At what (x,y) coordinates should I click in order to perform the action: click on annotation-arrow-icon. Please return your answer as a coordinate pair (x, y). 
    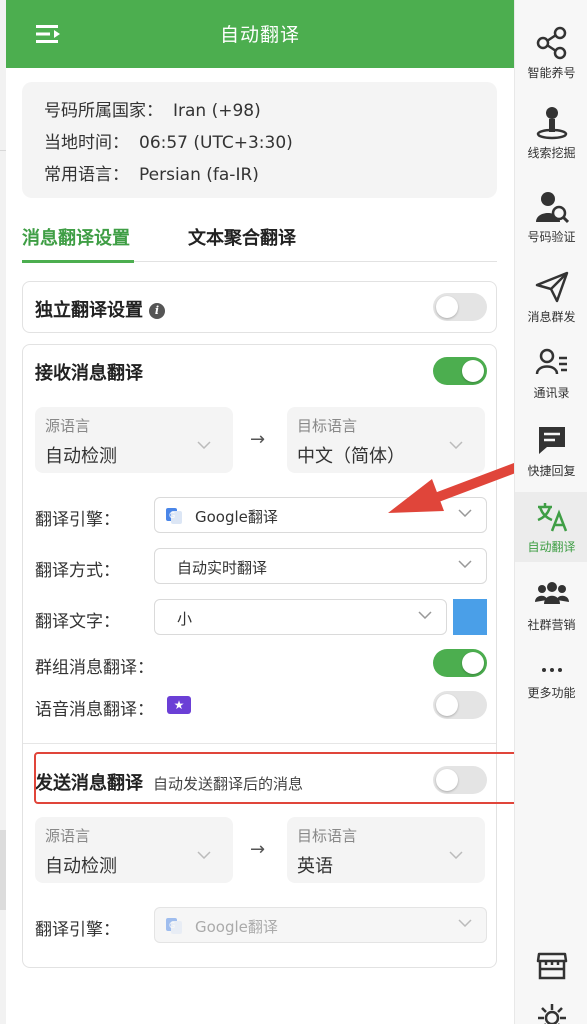
    Looking at the image, I should click on (459, 485).